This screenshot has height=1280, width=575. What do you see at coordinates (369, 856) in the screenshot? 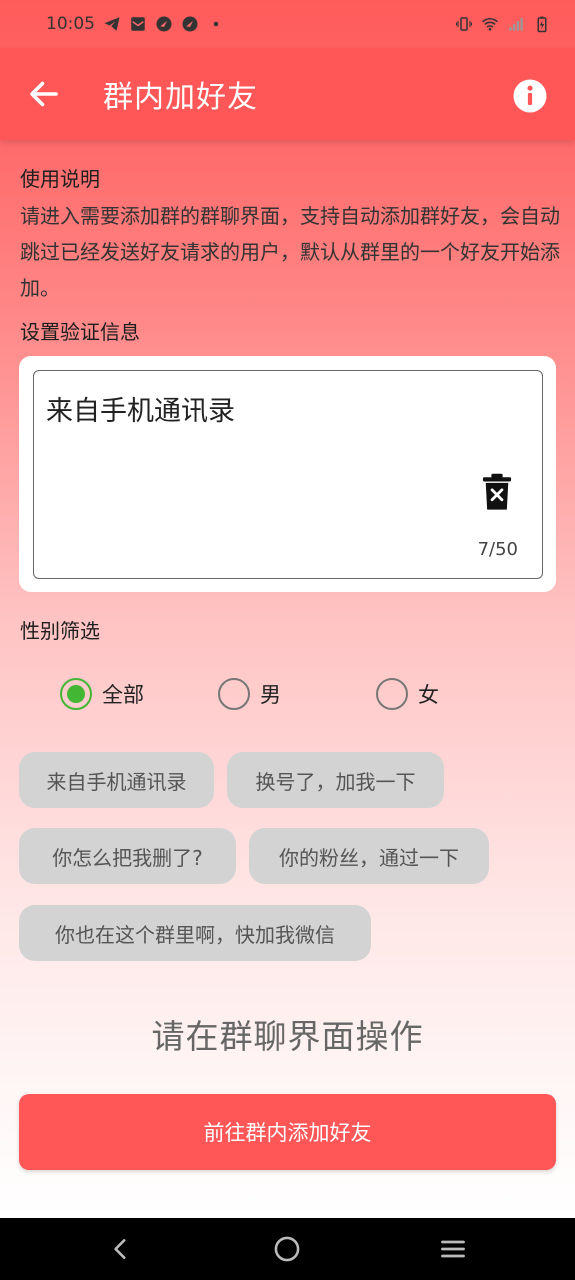
I see `preset-chip: 你的粉丝，通过一下` at bounding box center [369, 856].